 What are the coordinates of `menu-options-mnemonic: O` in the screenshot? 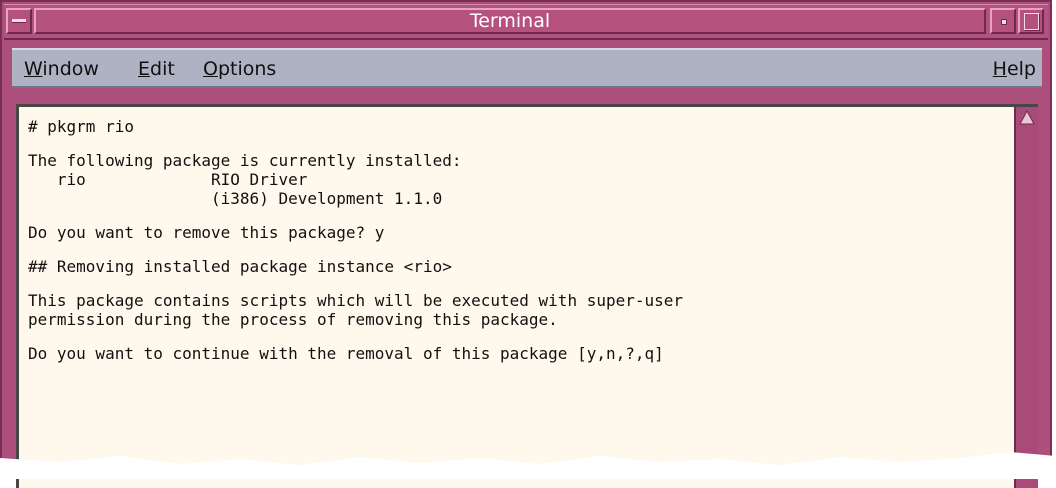 It's located at (210, 69).